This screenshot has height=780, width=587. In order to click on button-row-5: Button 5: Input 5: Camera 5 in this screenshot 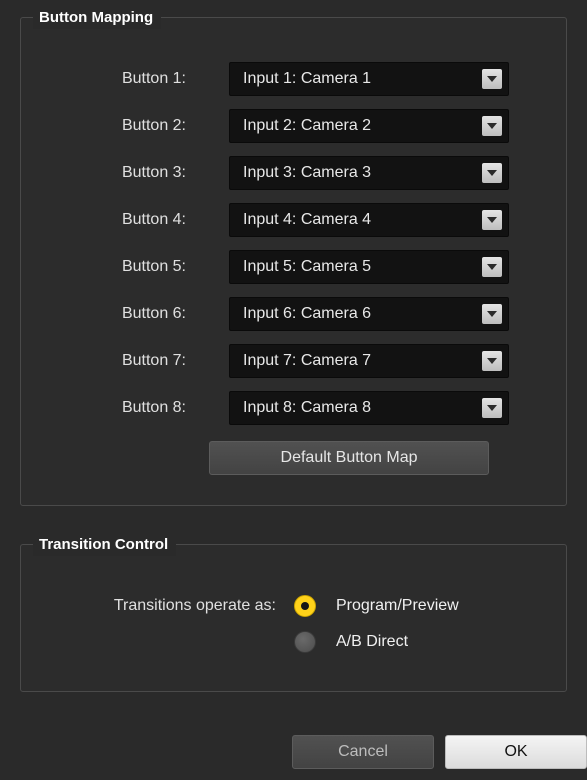, I will do `click(293, 267)`.